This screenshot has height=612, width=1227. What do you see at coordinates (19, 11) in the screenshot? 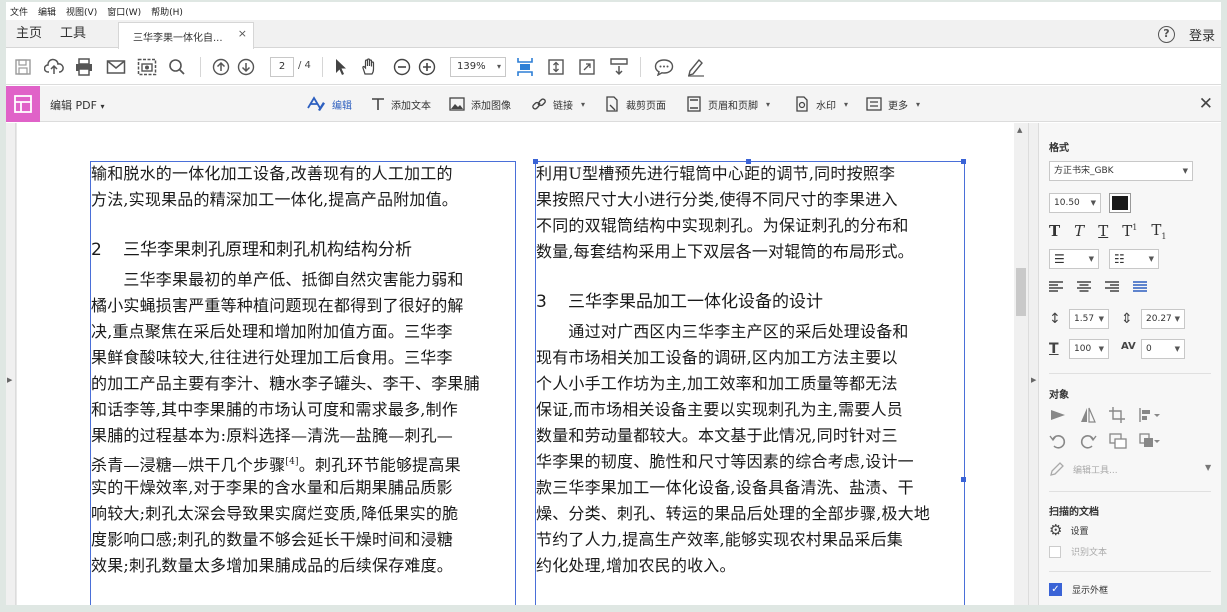
I see `menu-item: 文件` at bounding box center [19, 11].